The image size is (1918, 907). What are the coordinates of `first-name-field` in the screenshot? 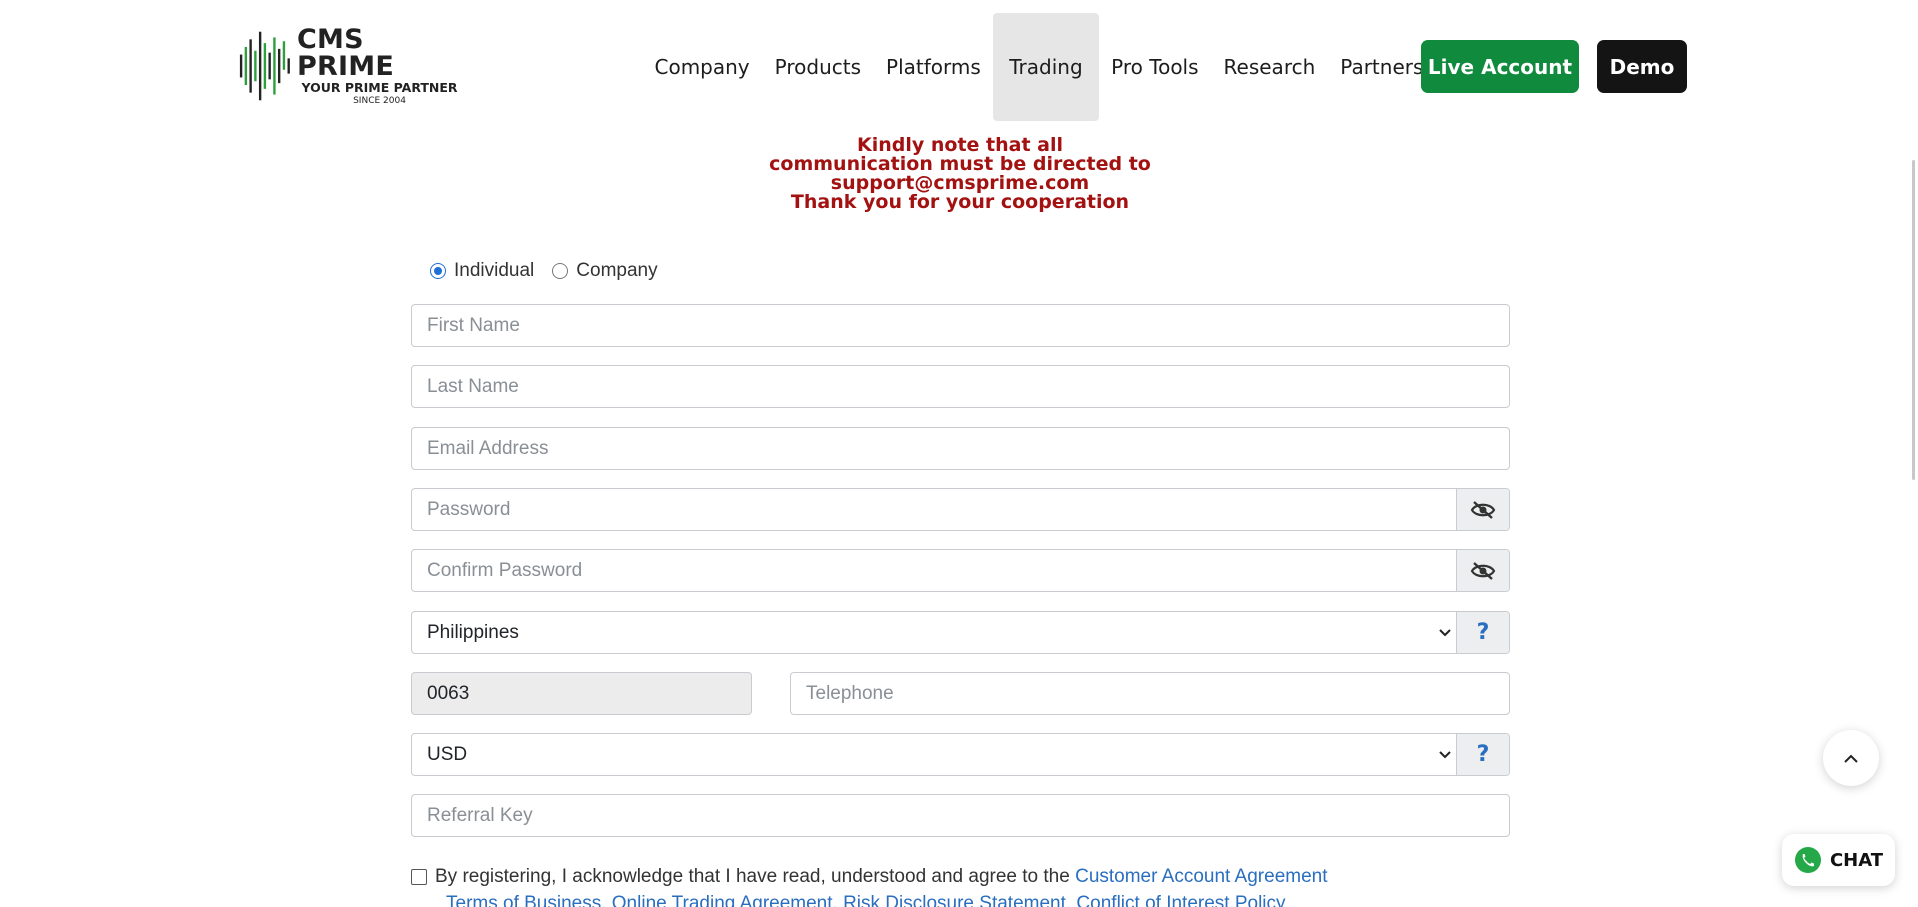 It's located at (960, 325).